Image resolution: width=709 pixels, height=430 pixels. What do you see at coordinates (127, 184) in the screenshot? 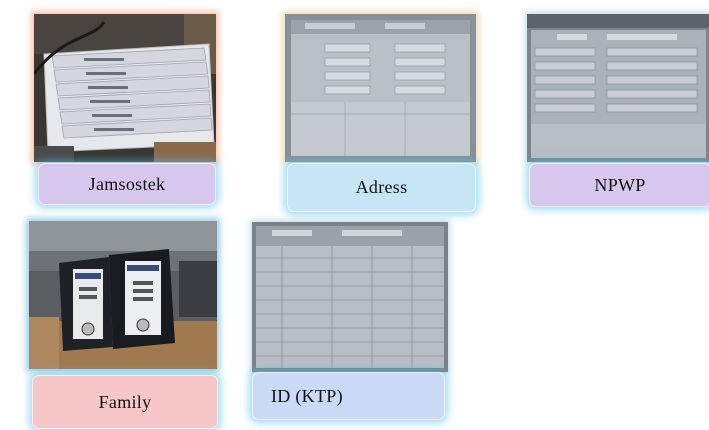
I see `jamsostek-label: Jamsostek` at bounding box center [127, 184].